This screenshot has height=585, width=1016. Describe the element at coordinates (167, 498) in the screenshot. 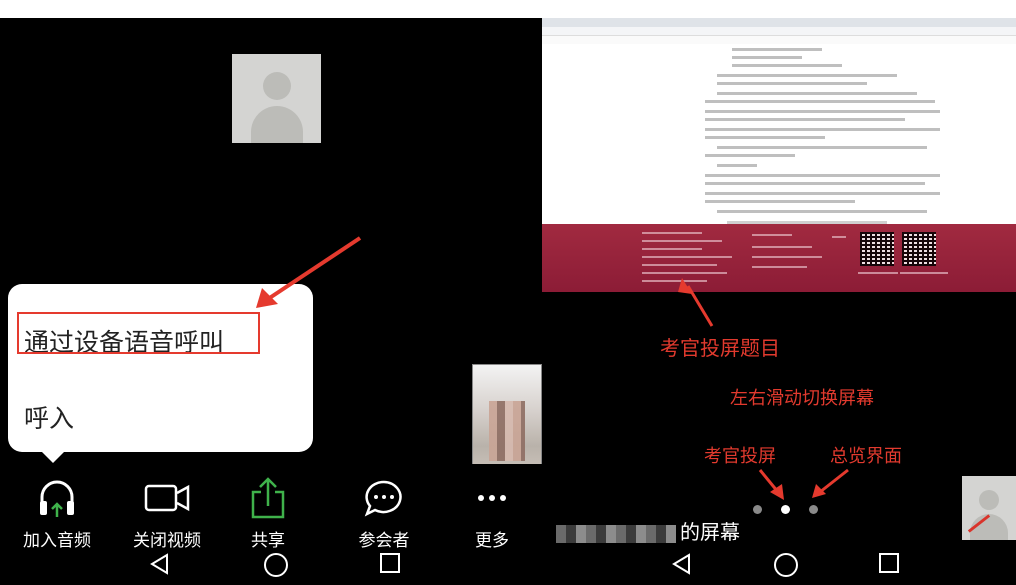

I see `video-camera-icon` at that location.